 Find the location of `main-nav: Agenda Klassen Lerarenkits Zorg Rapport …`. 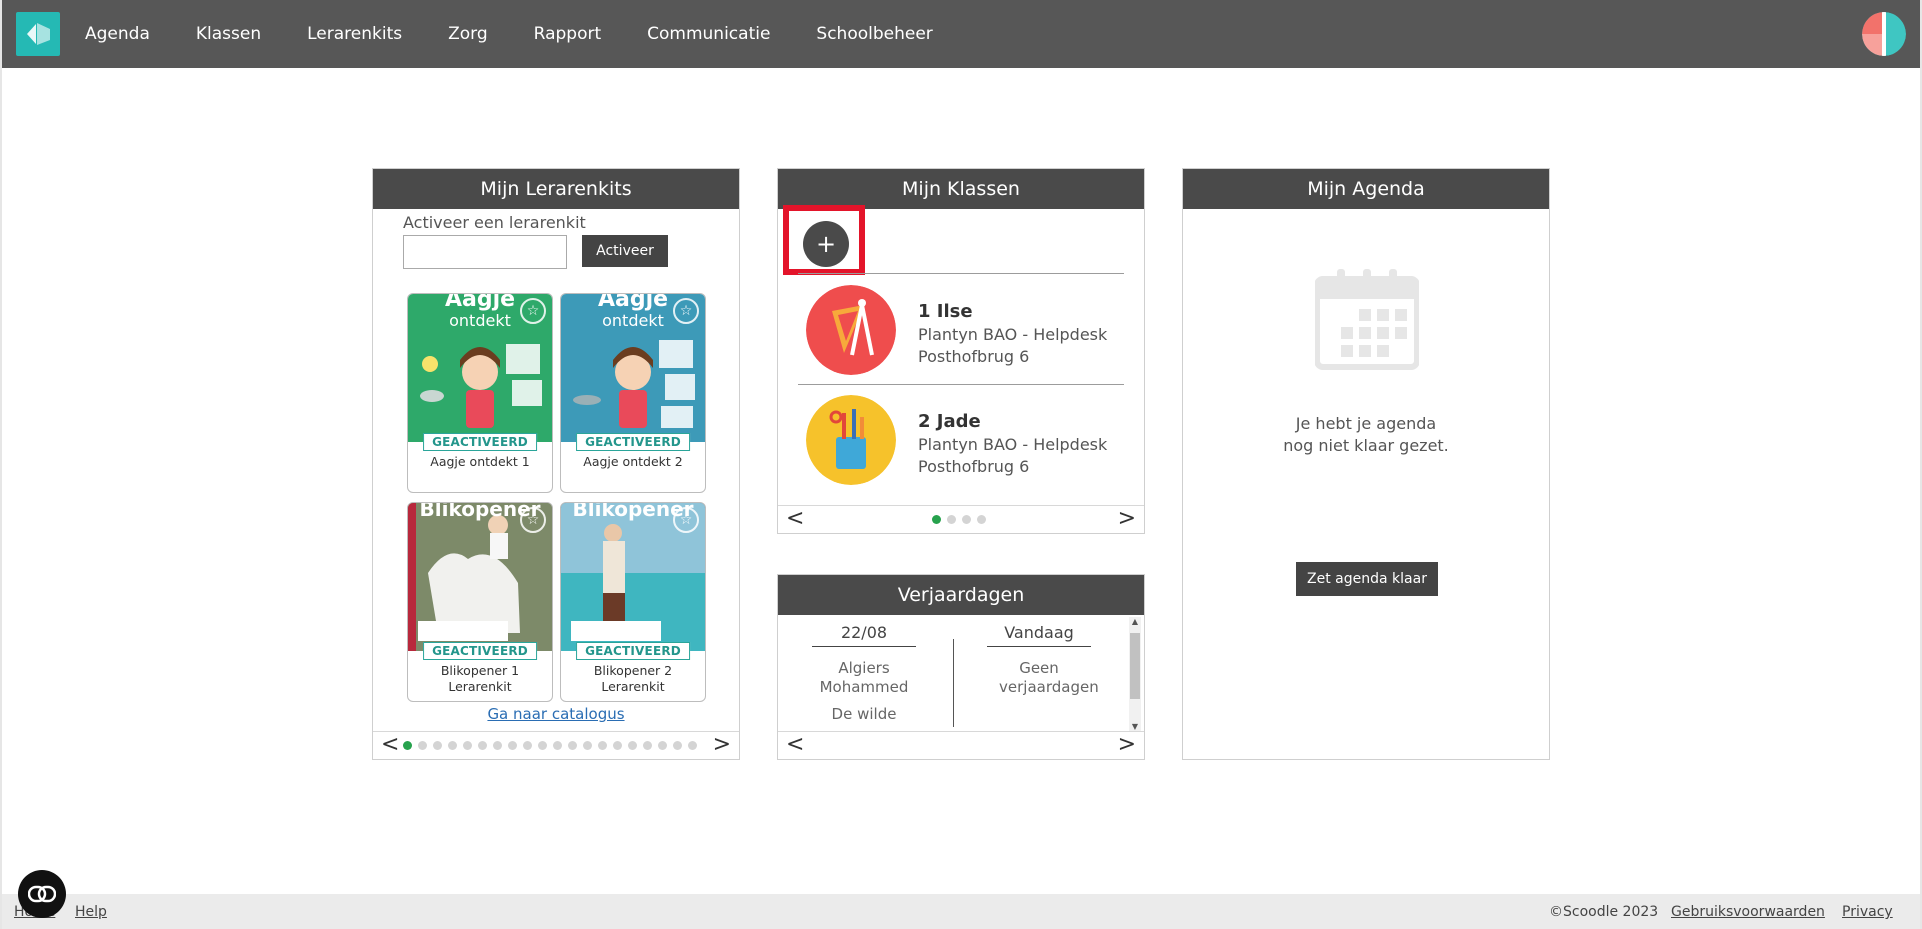

main-nav: Agenda Klassen Lerarenkits Zorg Rapport … is located at coordinates (532, 34).